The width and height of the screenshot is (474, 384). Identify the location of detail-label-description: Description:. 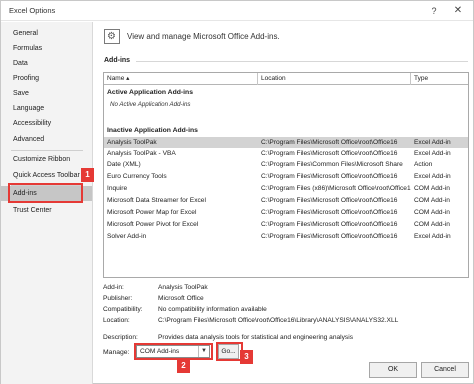
(120, 337).